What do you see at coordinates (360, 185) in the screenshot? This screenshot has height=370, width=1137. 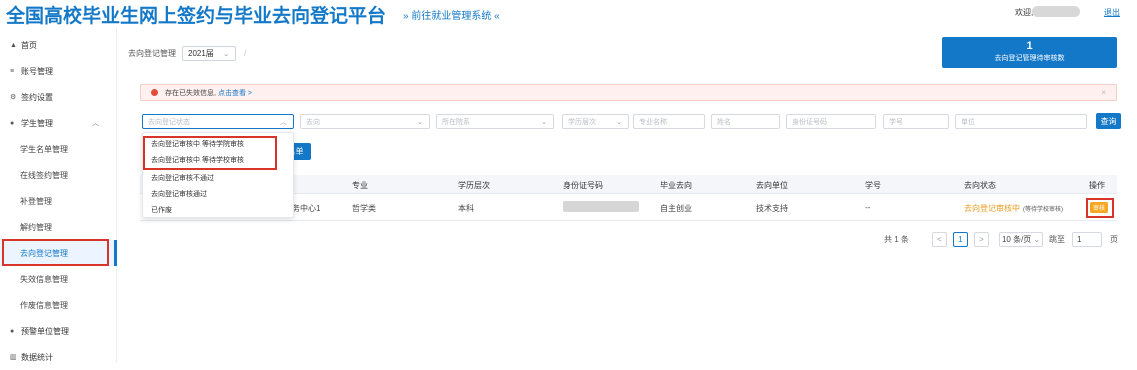 I see `header-major: 专业` at bounding box center [360, 185].